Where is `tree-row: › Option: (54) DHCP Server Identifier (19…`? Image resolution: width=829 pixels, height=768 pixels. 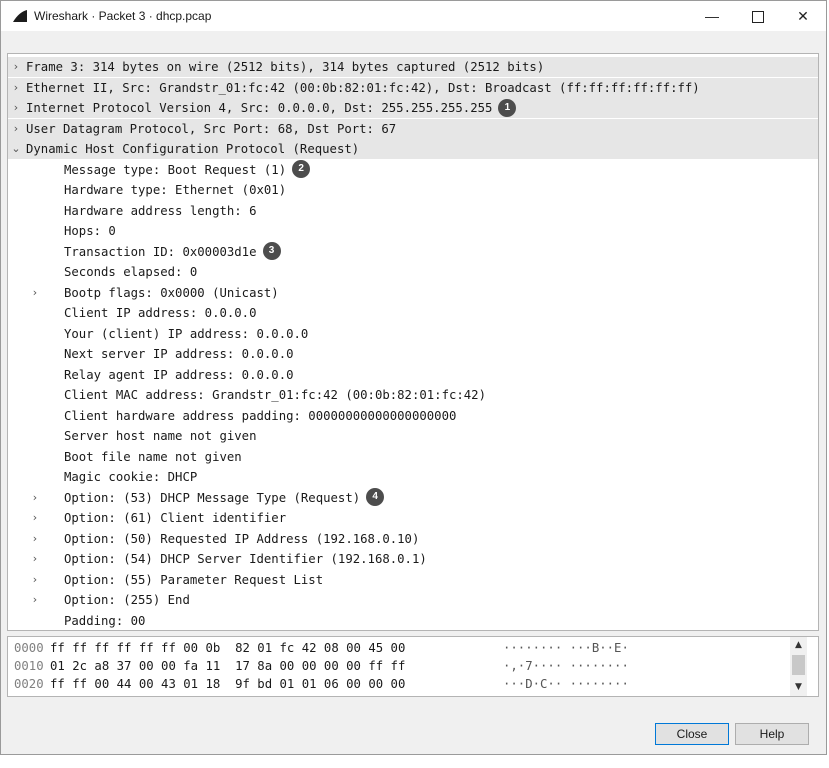 tree-row: › Option: (54) DHCP Server Identifier (19… is located at coordinates (413, 559).